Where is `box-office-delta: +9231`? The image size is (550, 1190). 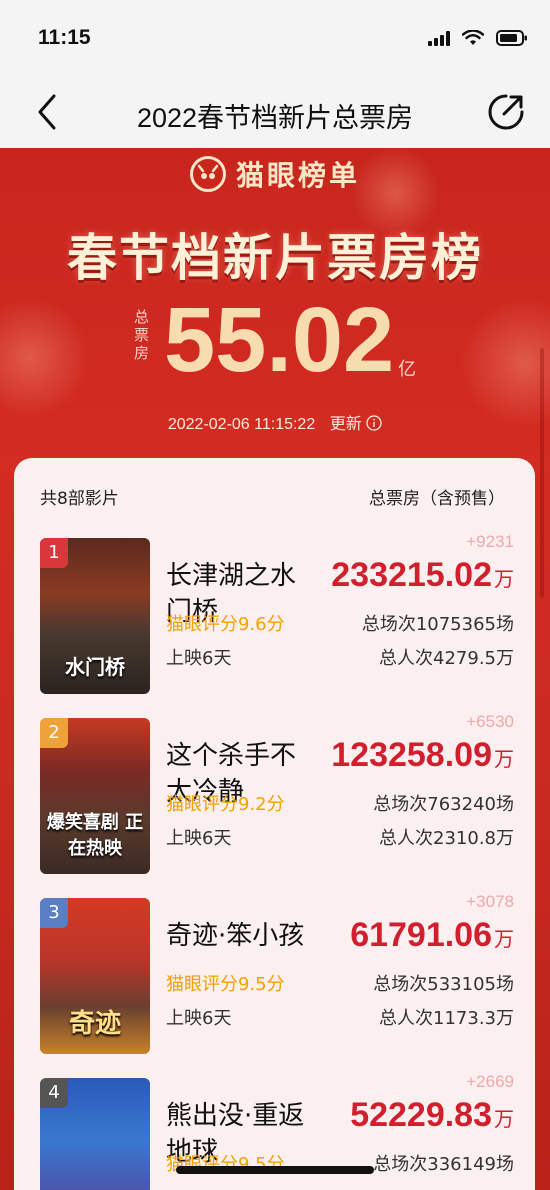 box-office-delta: +9231 is located at coordinates (490, 541).